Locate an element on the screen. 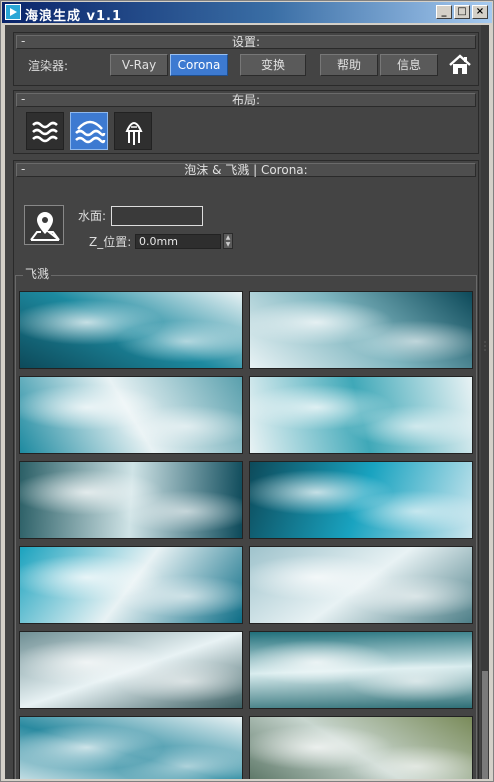 The height and width of the screenshot is (782, 494). settings-title: 设置: is located at coordinates (246, 42).